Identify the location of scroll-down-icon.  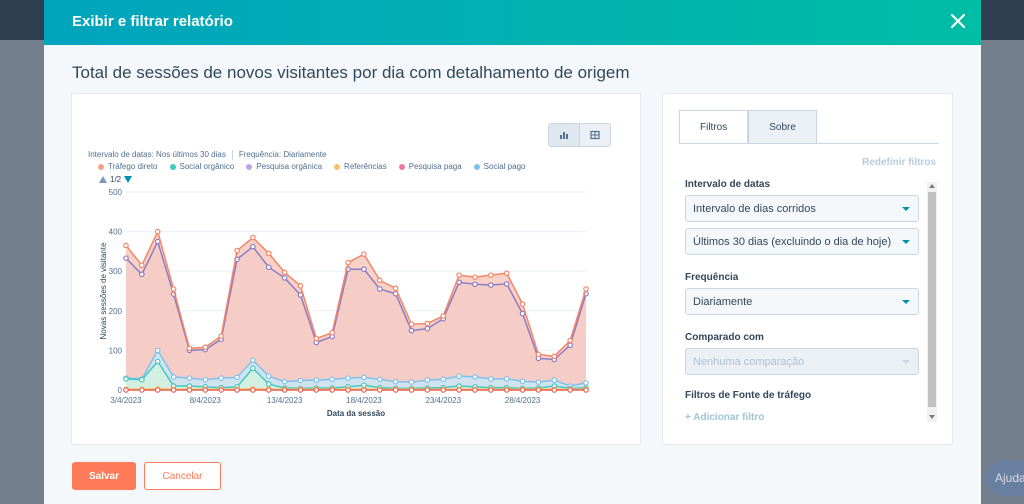
(932, 417).